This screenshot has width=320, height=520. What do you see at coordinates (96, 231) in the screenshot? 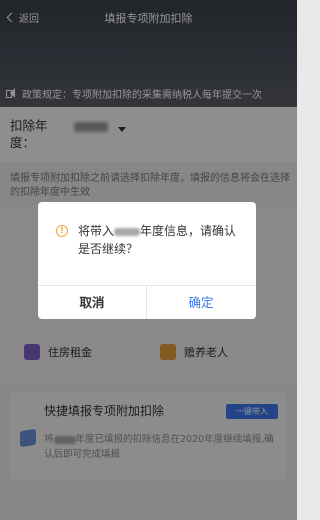
I see `dialog-msg-prefix: 将带入` at bounding box center [96, 231].